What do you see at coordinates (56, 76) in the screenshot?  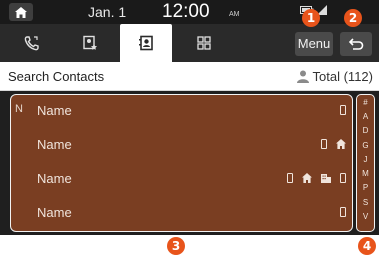 I see `search-contacts-field: Search Contacts` at bounding box center [56, 76].